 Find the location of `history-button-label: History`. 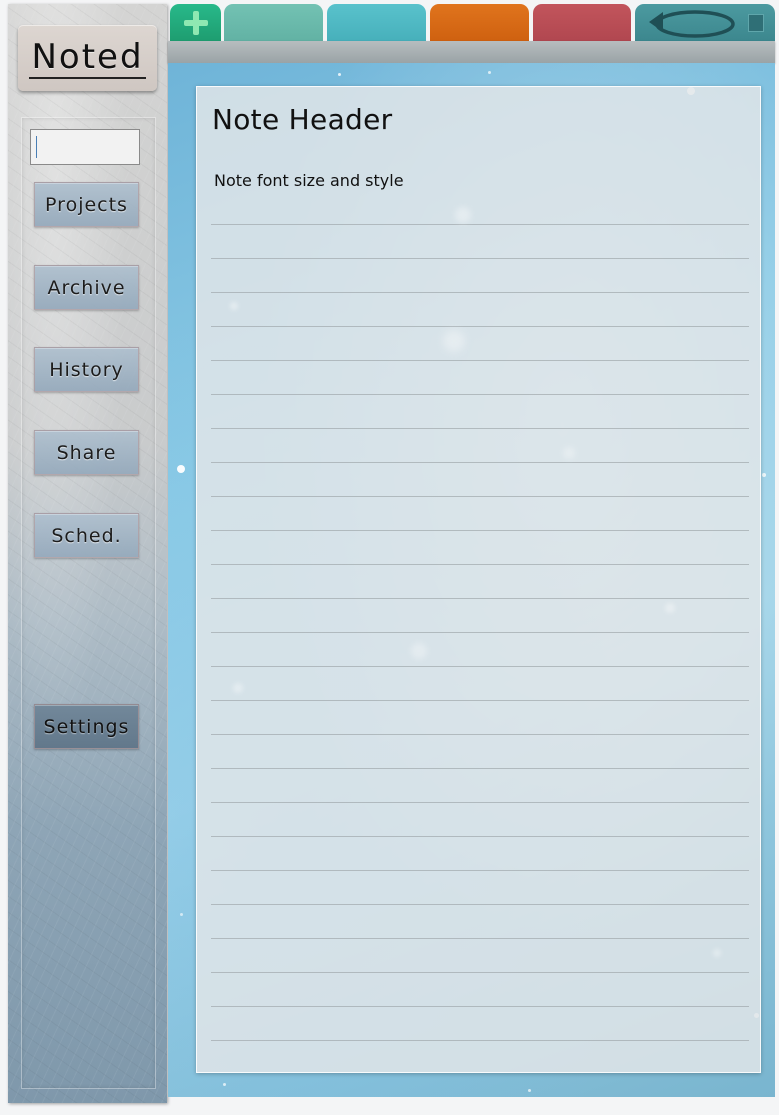

history-button-label: History is located at coordinates (86, 369).